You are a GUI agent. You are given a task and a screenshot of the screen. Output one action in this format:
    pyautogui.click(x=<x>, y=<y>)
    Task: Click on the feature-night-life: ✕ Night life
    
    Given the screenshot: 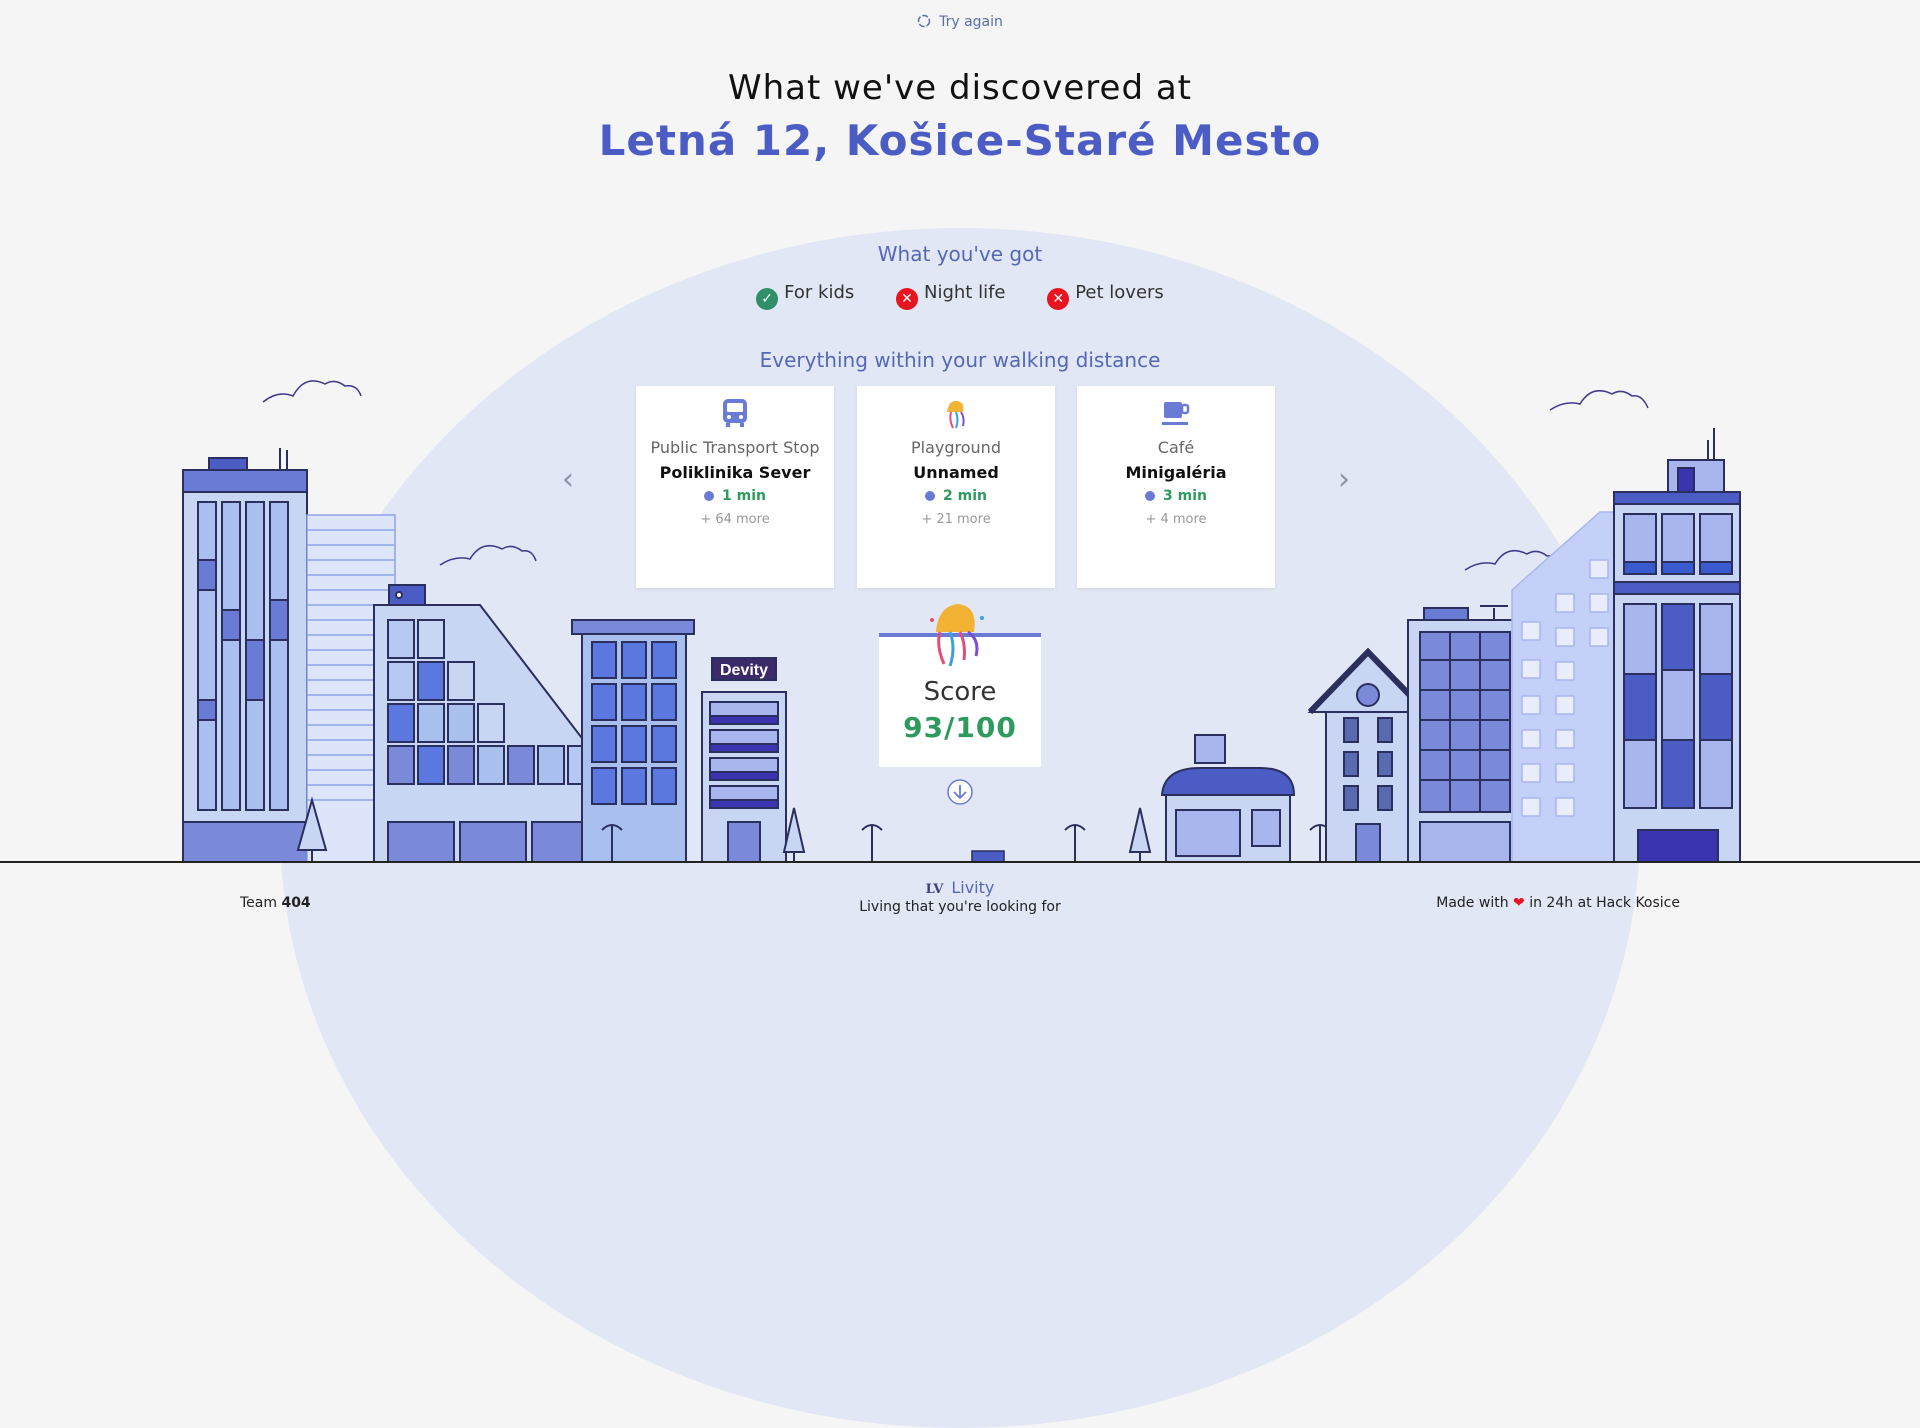 What is the action you would take?
    pyautogui.click(x=950, y=296)
    